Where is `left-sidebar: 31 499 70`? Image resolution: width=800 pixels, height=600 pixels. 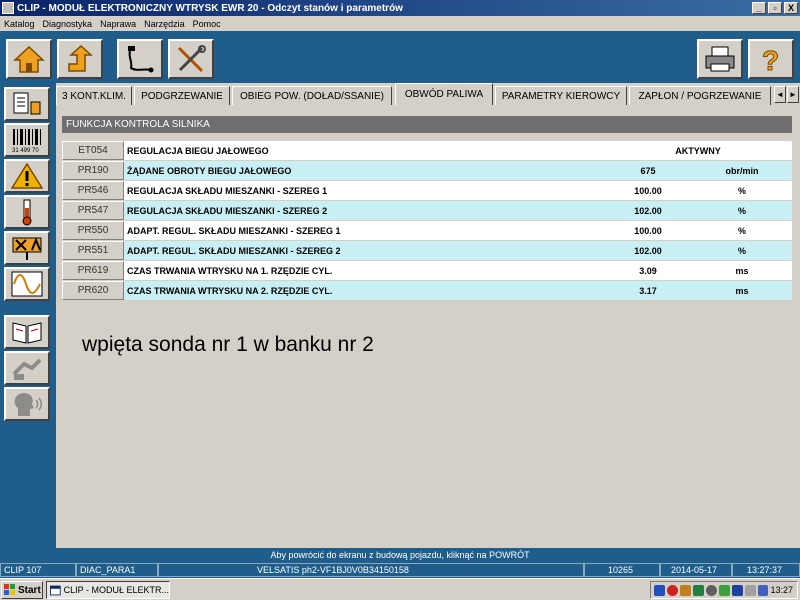
left-sidebar: 31 499 70 is located at coordinates (28, 315).